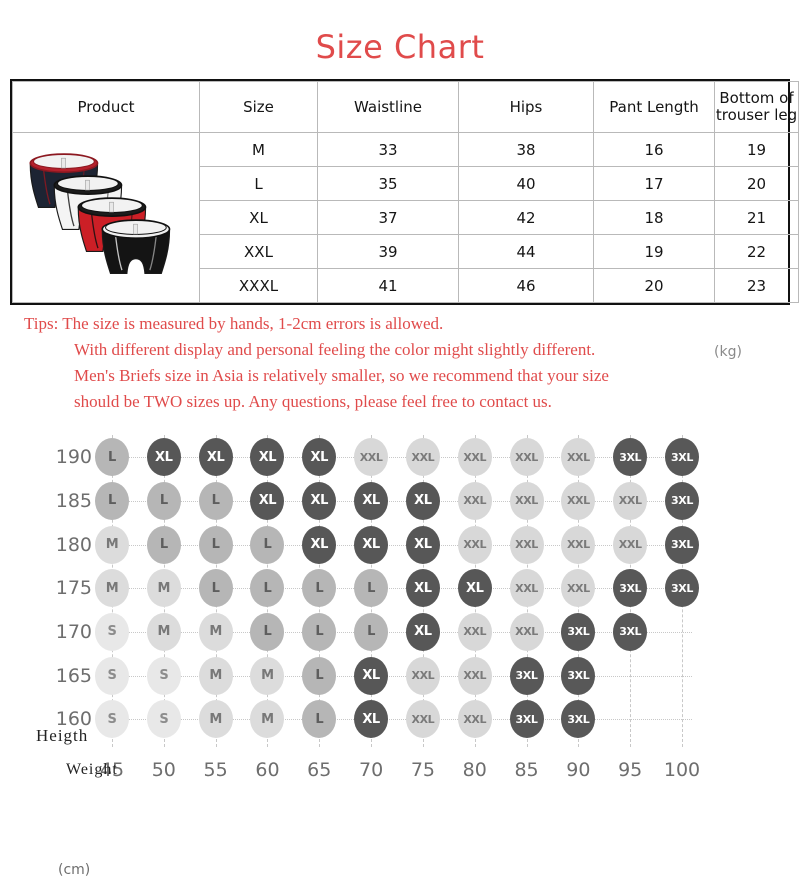 This screenshot has width=800, height=878. Describe the element at coordinates (73, 457) in the screenshot. I see `y-axis-tick-190: 190` at that location.